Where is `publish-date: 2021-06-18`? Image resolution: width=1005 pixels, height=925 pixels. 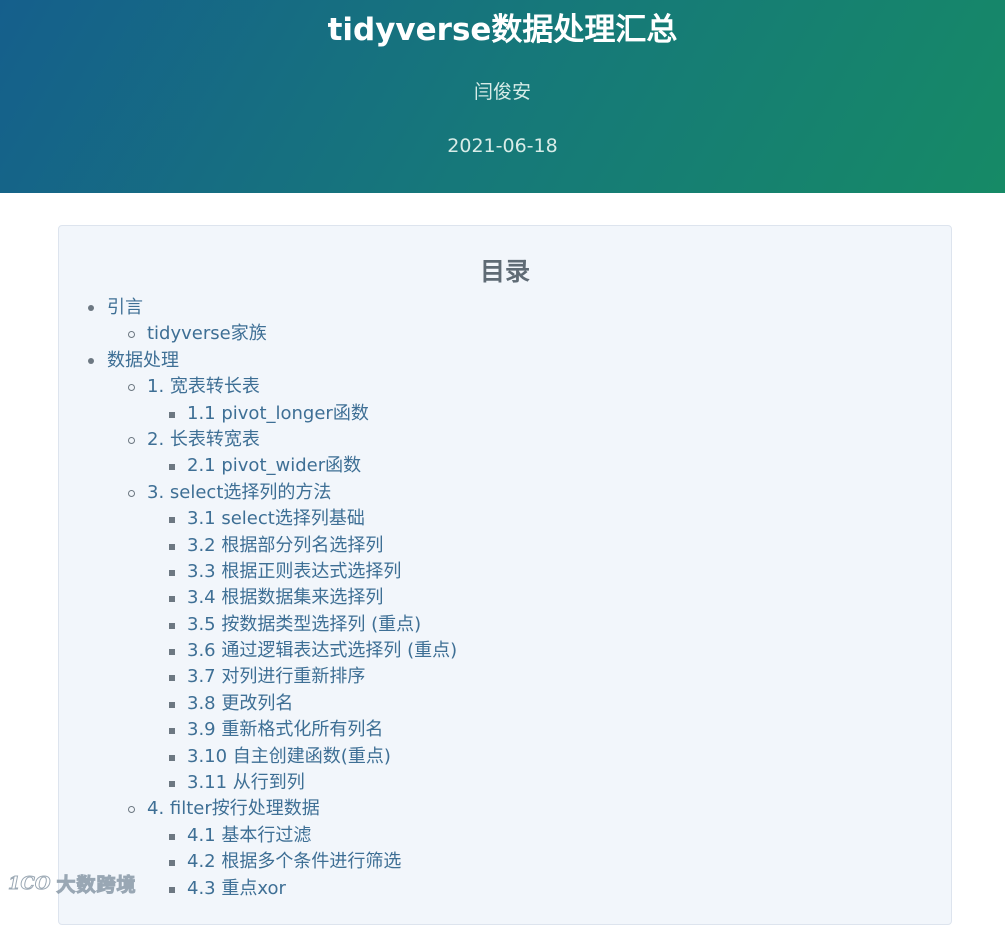
publish-date: 2021-06-18 is located at coordinates (502, 146).